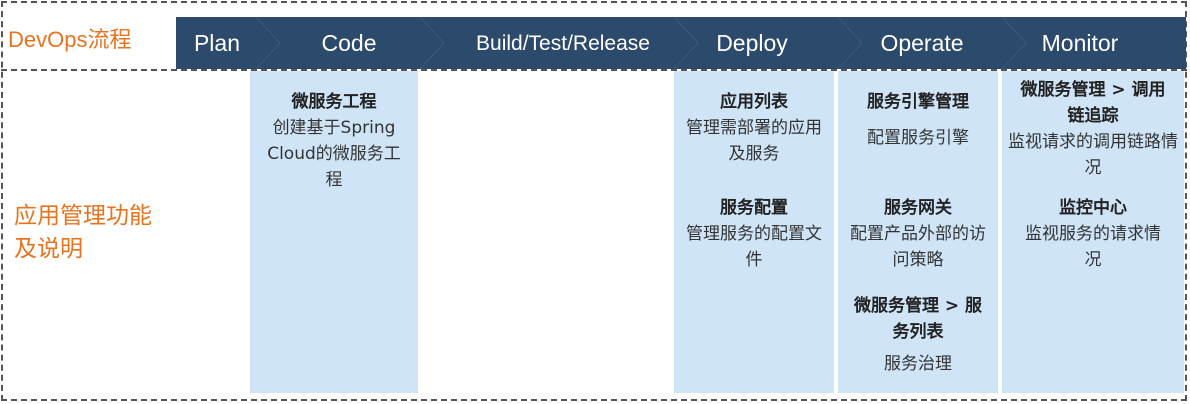  What do you see at coordinates (1093, 208) in the screenshot?
I see `monitor-item-title: 监控中心` at bounding box center [1093, 208].